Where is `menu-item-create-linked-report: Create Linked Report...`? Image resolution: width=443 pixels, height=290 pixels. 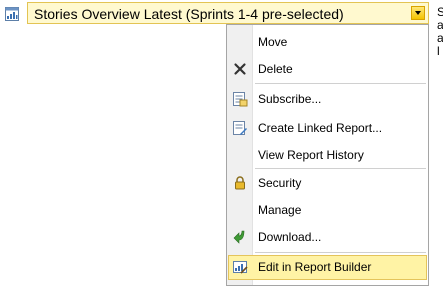
menu-item-create-linked-report: Create Linked Report... is located at coordinates (327, 128).